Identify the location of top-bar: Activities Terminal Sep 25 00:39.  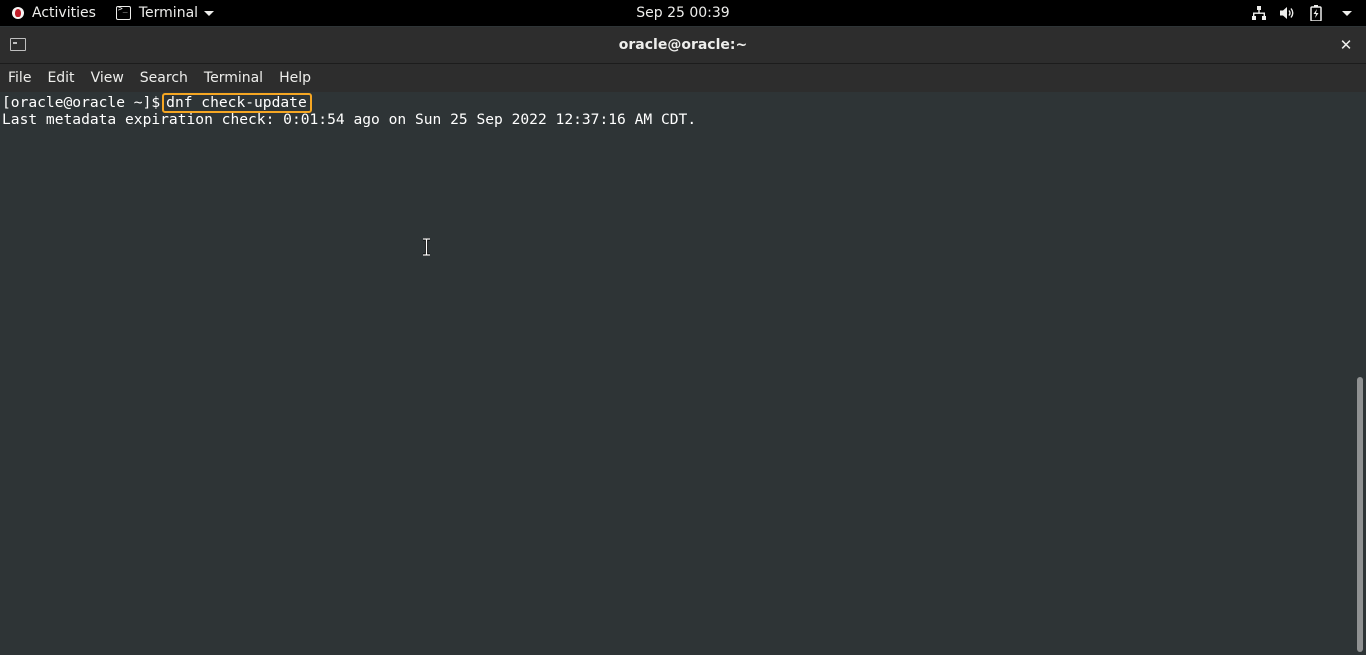
(683, 13).